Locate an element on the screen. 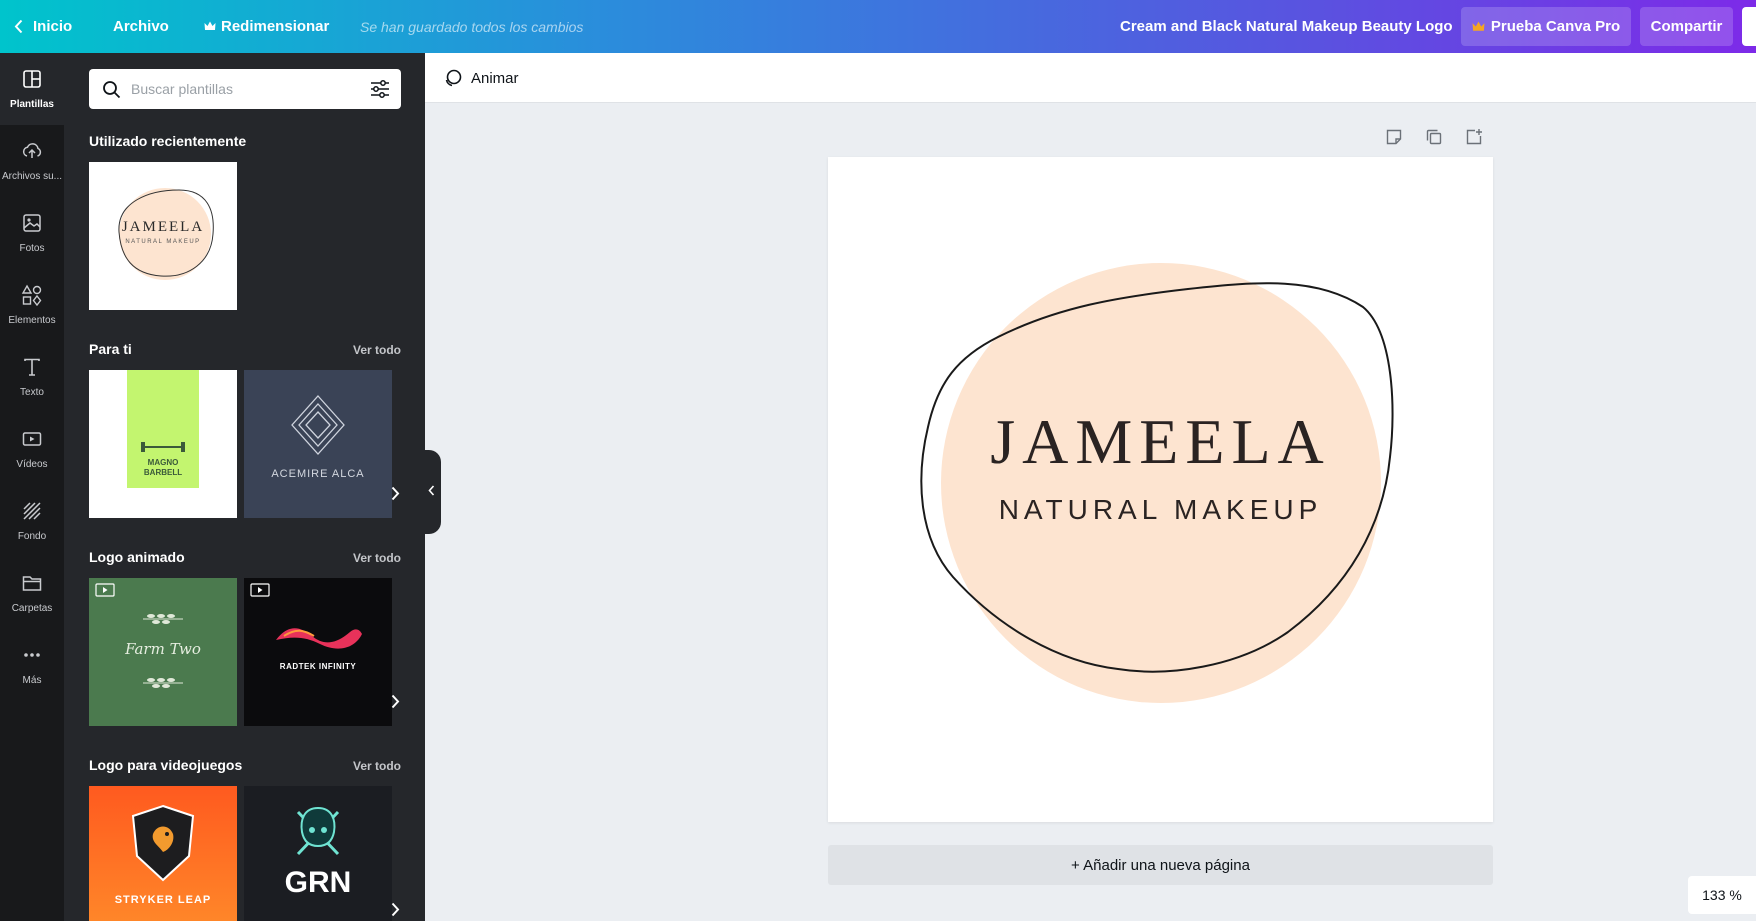  try-pro-button: Prueba Canva Pro is located at coordinates (1546, 26).